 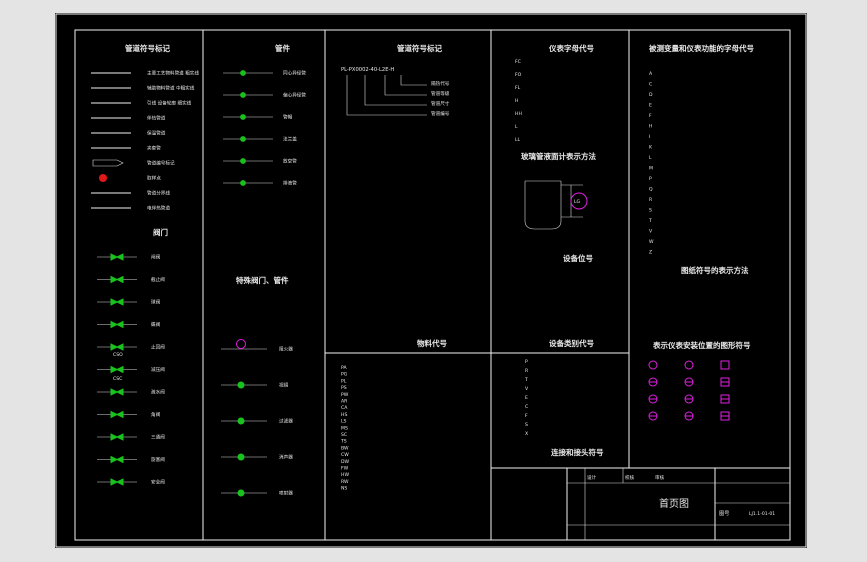 I want to click on measured-letter: L, so click(x=650, y=158).